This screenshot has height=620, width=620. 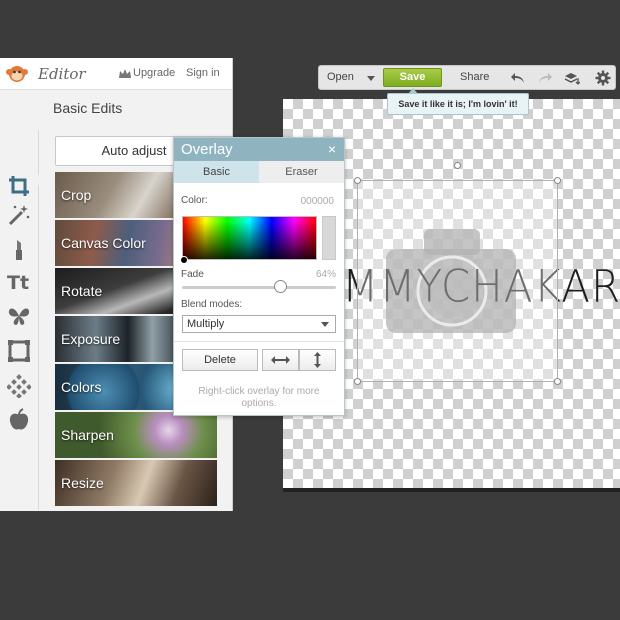 I want to click on overlay-hint: Right-click overlay for more options., so click(x=259, y=397).